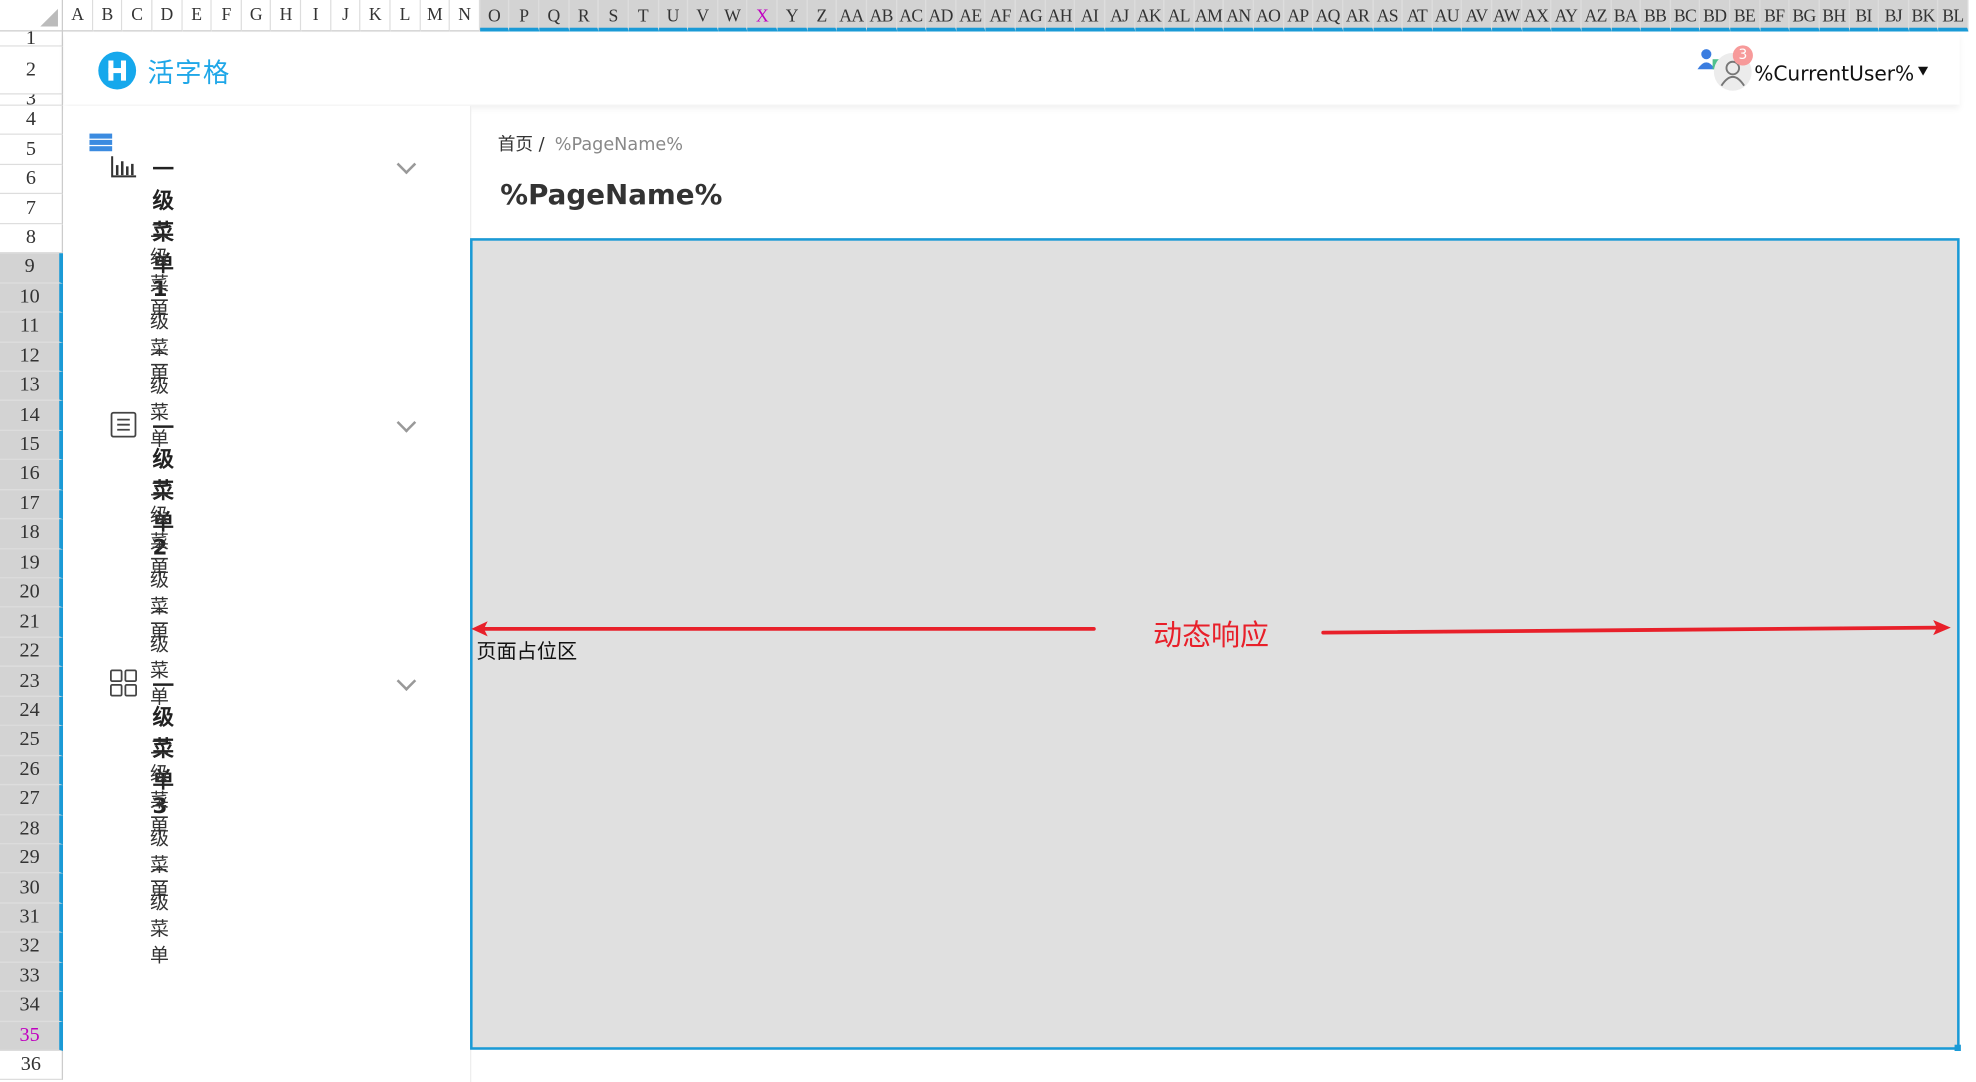  Describe the element at coordinates (521, 145) in the screenshot. I see `breadcrumb-home: 首页 /` at that location.